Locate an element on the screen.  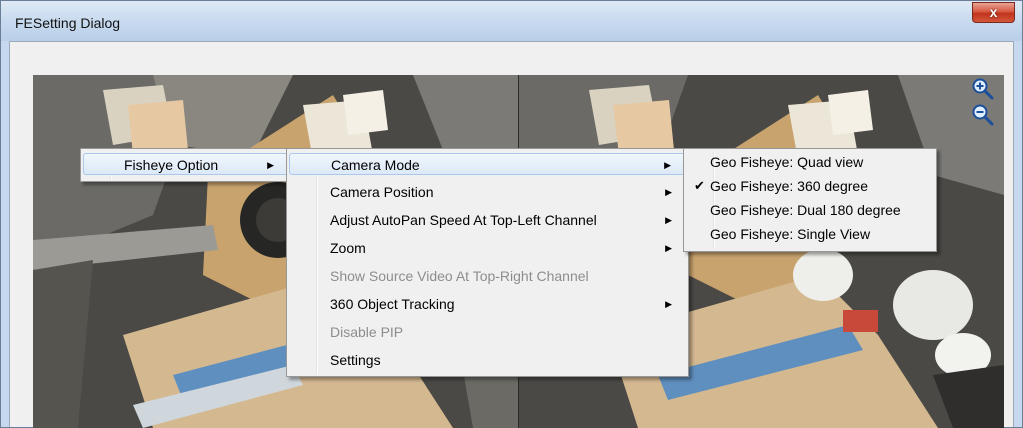
menu-item-dual-180-degree: Geo Fisheye: Dual 180 degree is located at coordinates (810, 210).